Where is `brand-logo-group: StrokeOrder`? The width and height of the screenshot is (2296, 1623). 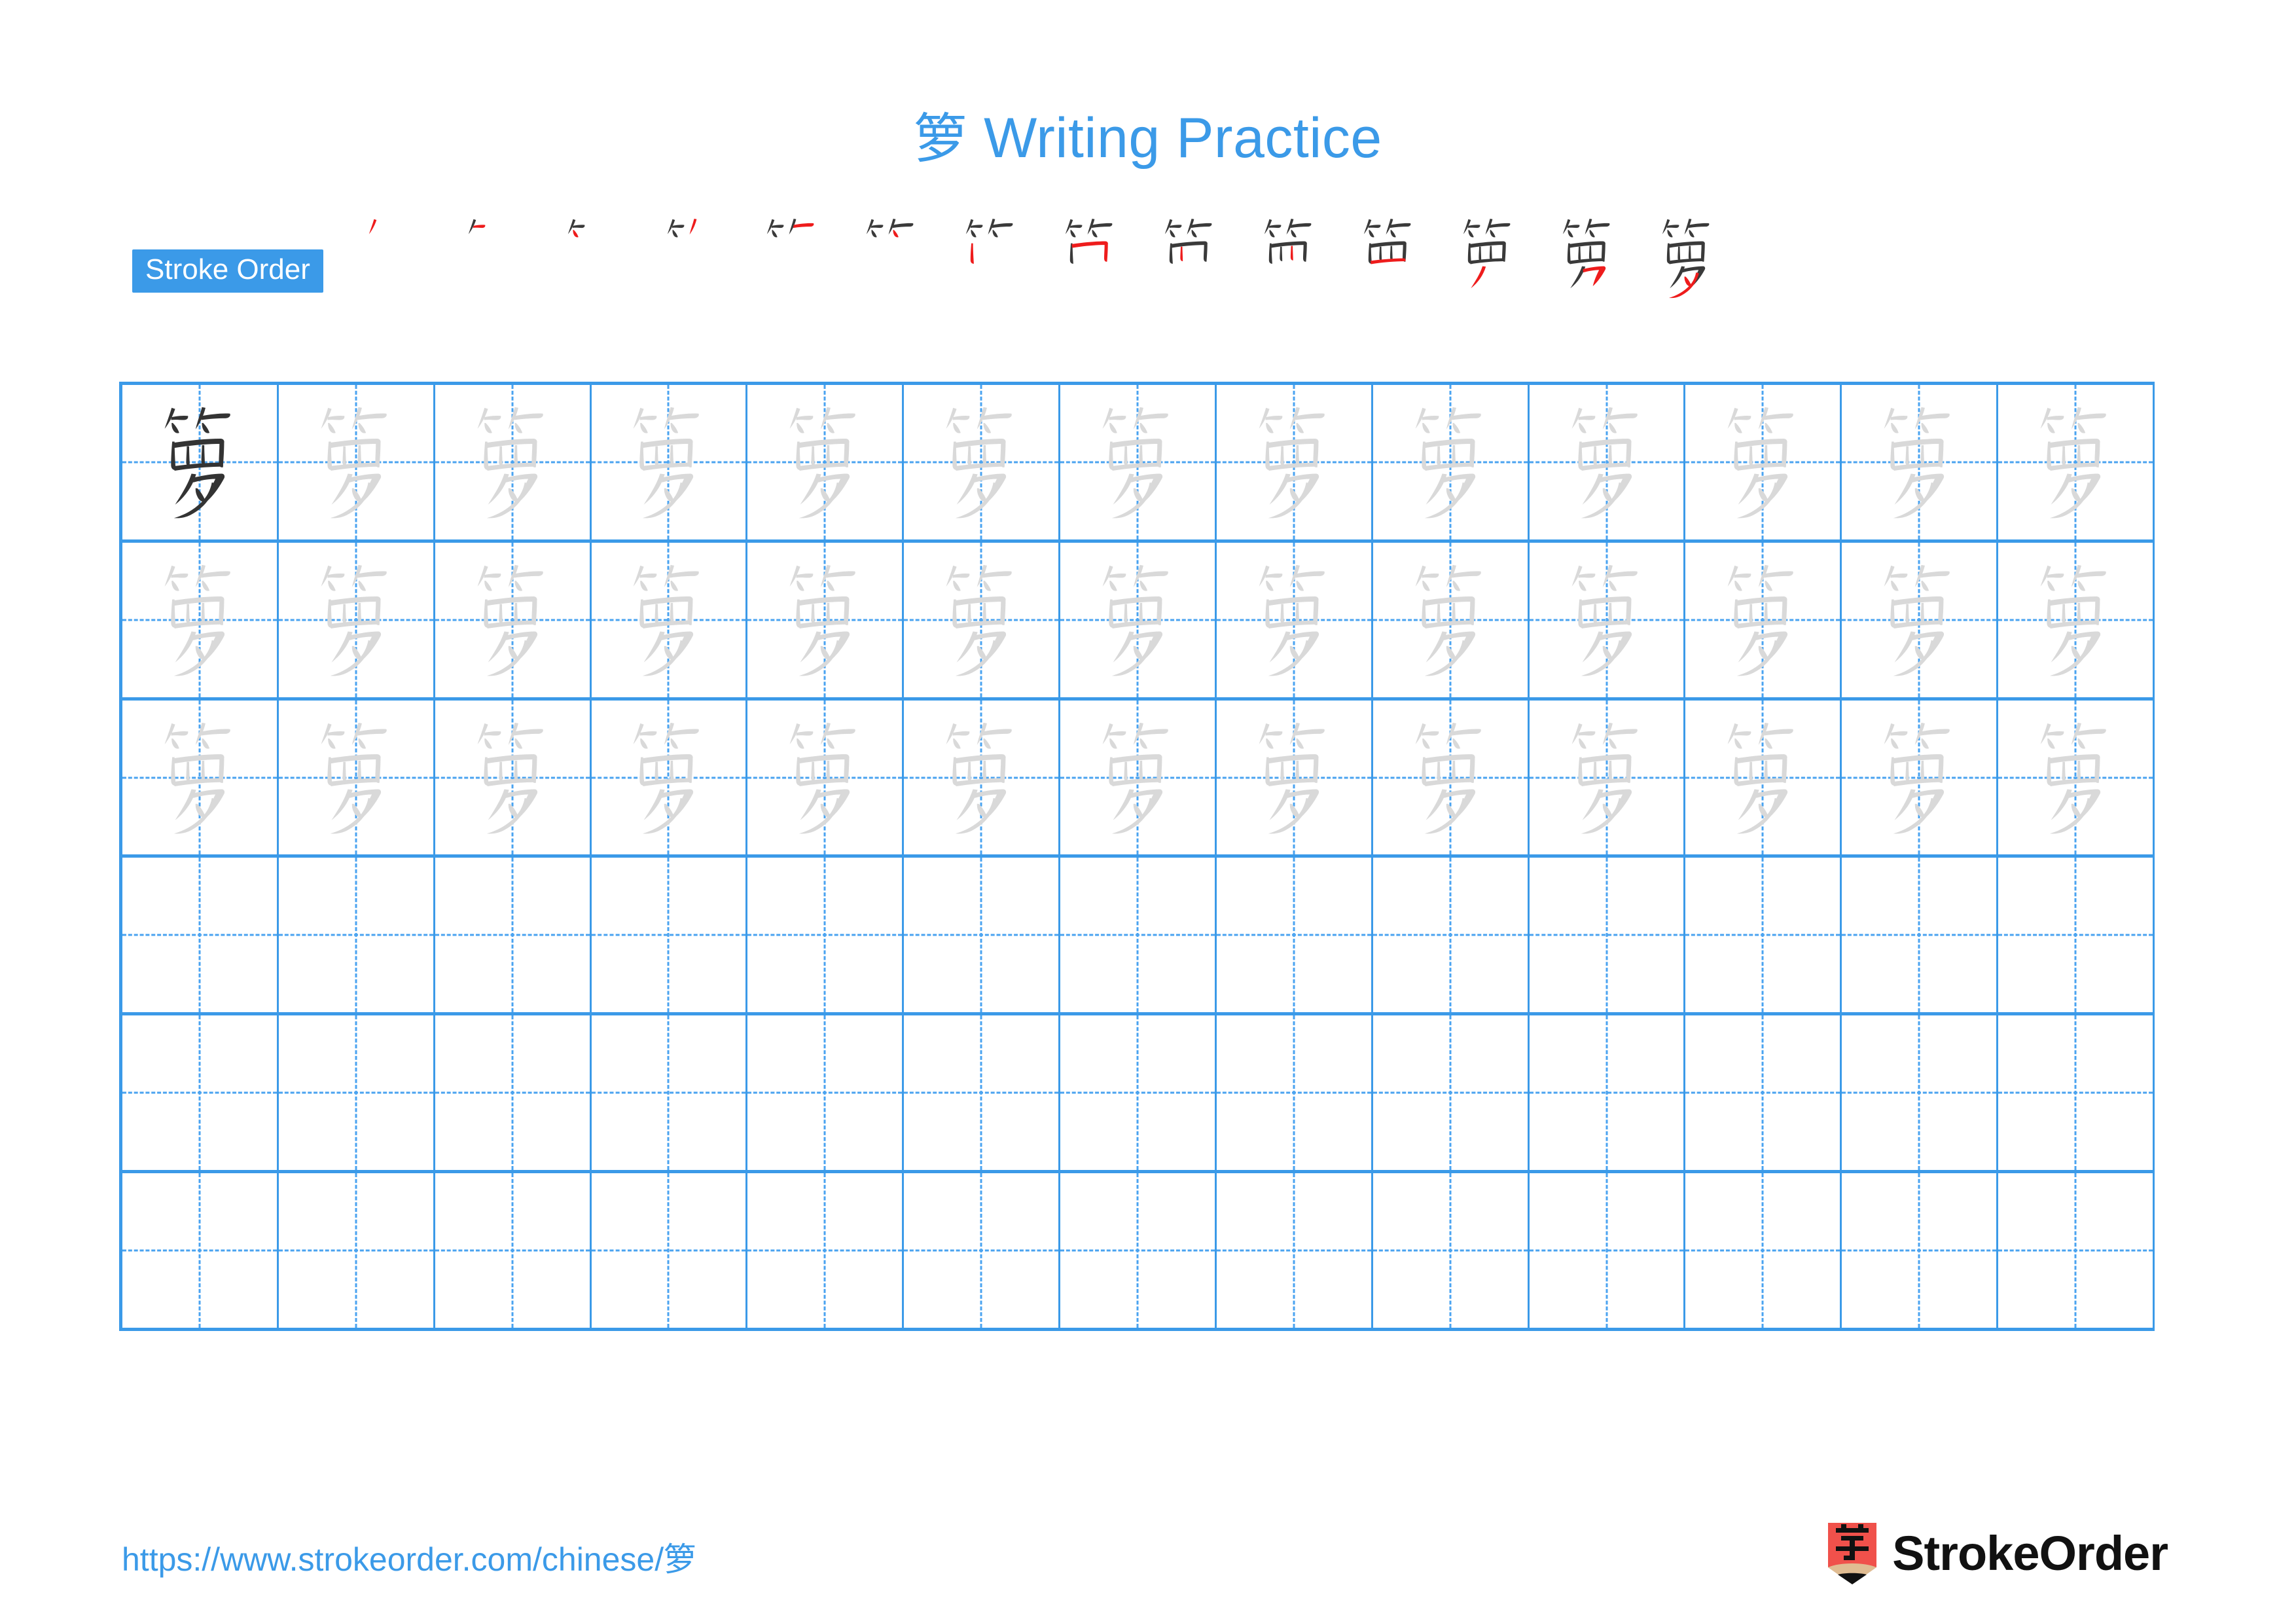 brand-logo-group: StrokeOrder is located at coordinates (1997, 1554).